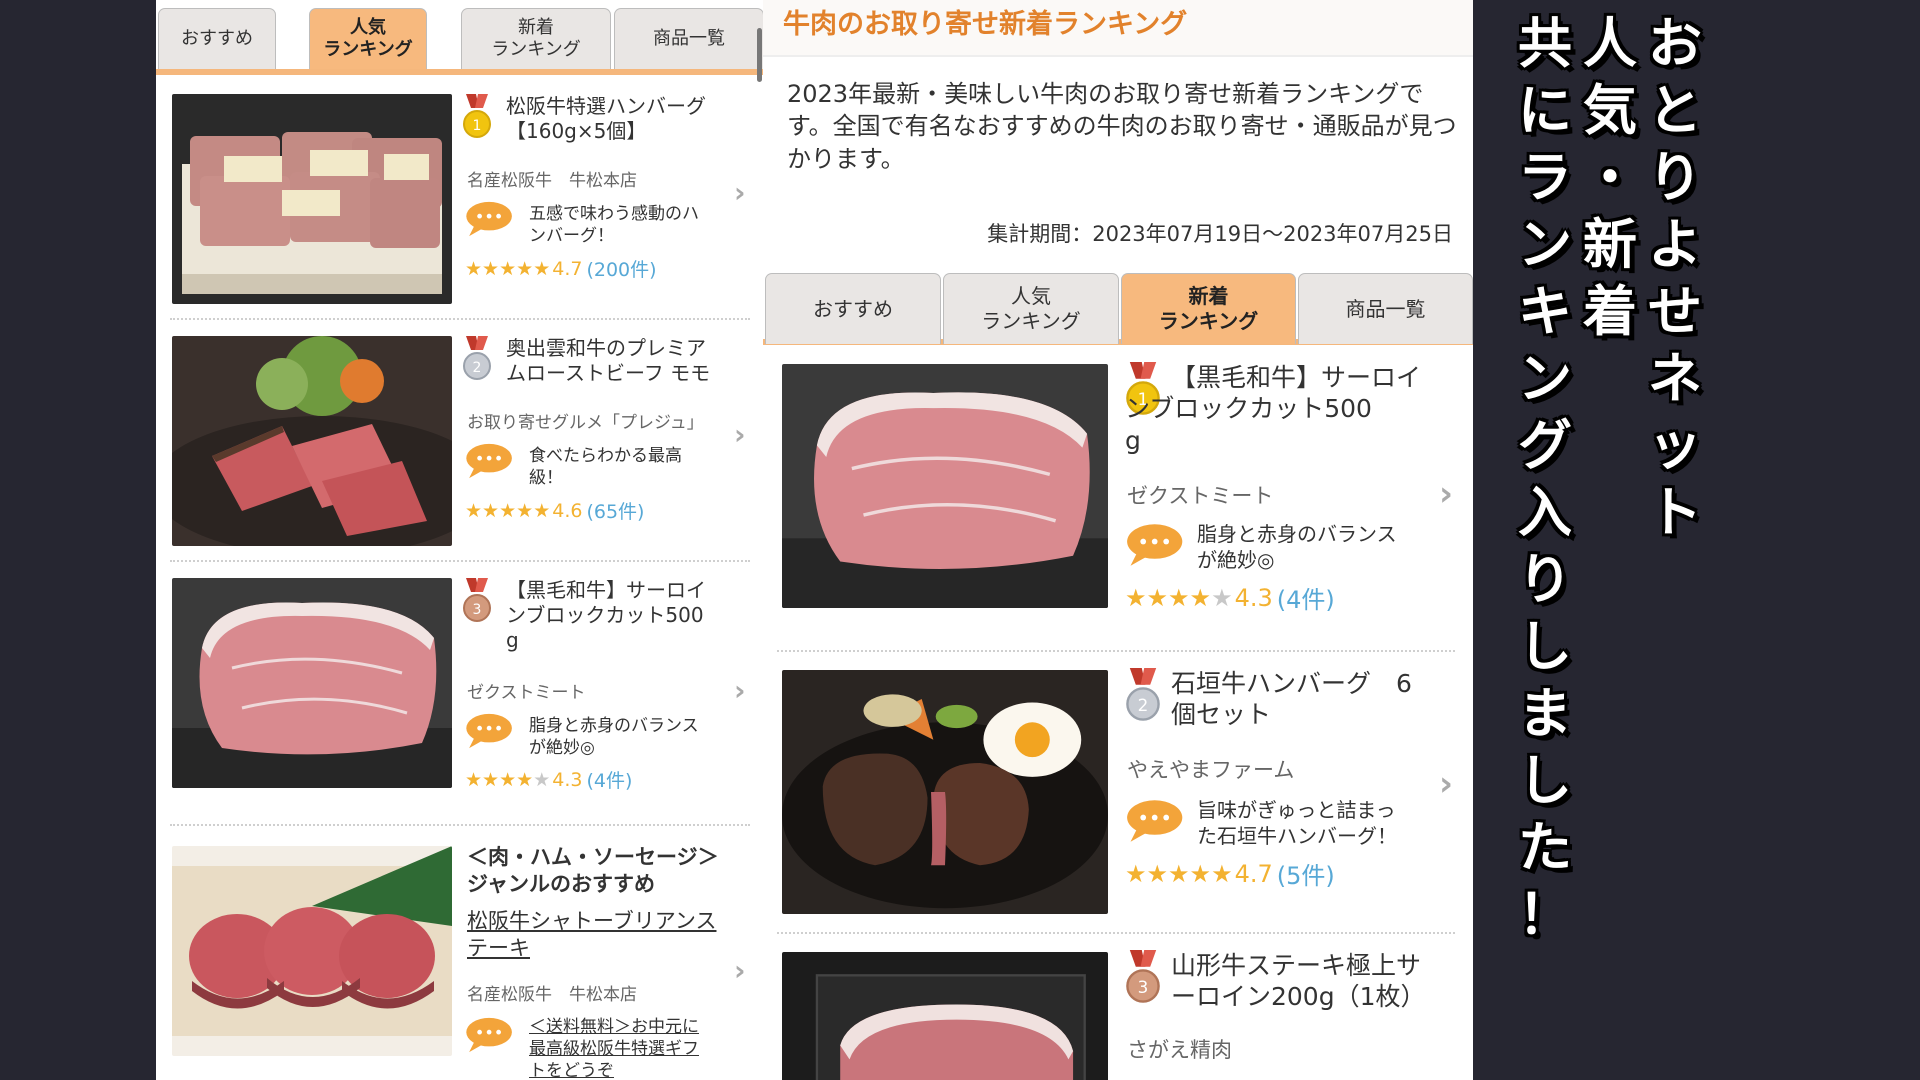 The width and height of the screenshot is (1920, 1080). Describe the element at coordinates (1211, 770) in the screenshot. I see `shop-name: やえやまファーム` at that location.